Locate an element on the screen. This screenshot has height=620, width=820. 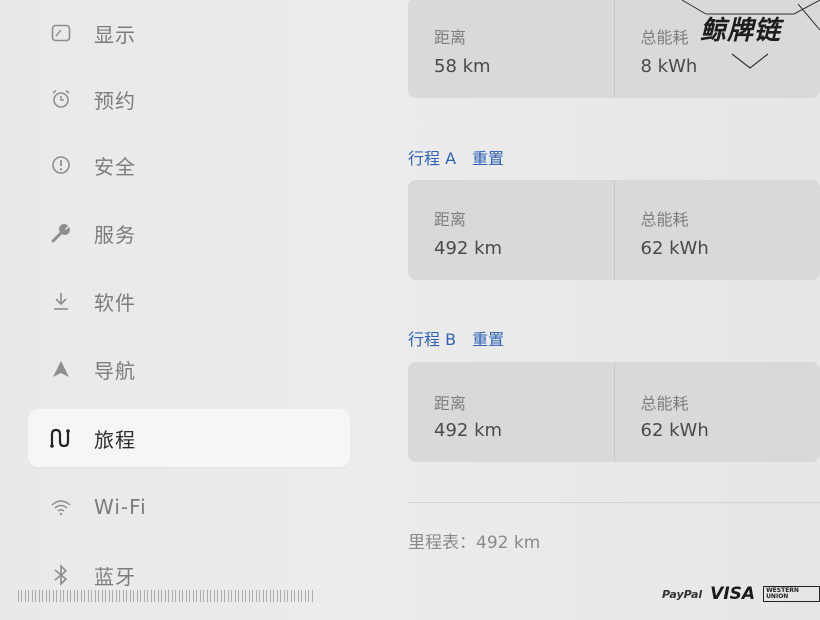
sidebar-item-service: 服务 is located at coordinates (189, 233).